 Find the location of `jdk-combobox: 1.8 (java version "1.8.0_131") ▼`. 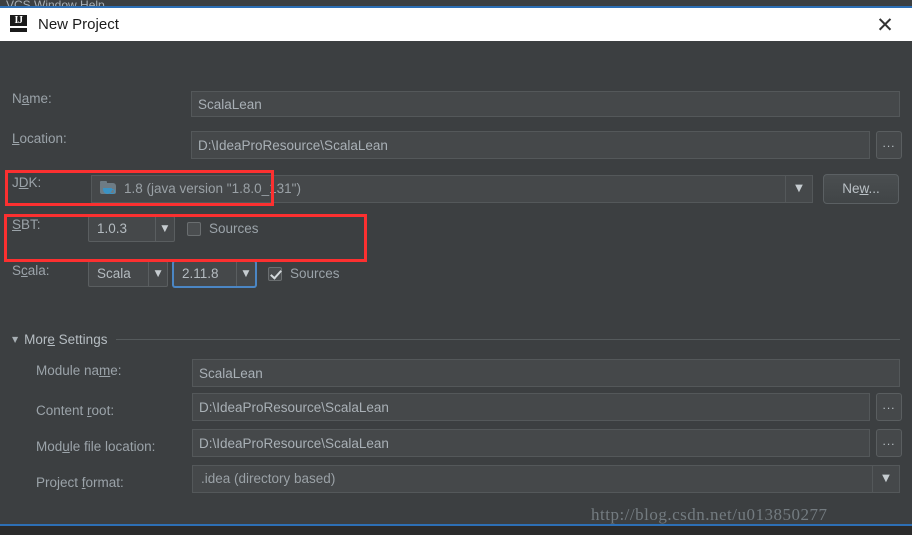

jdk-combobox: 1.8 (java version "1.8.0_131") ▼ is located at coordinates (452, 189).